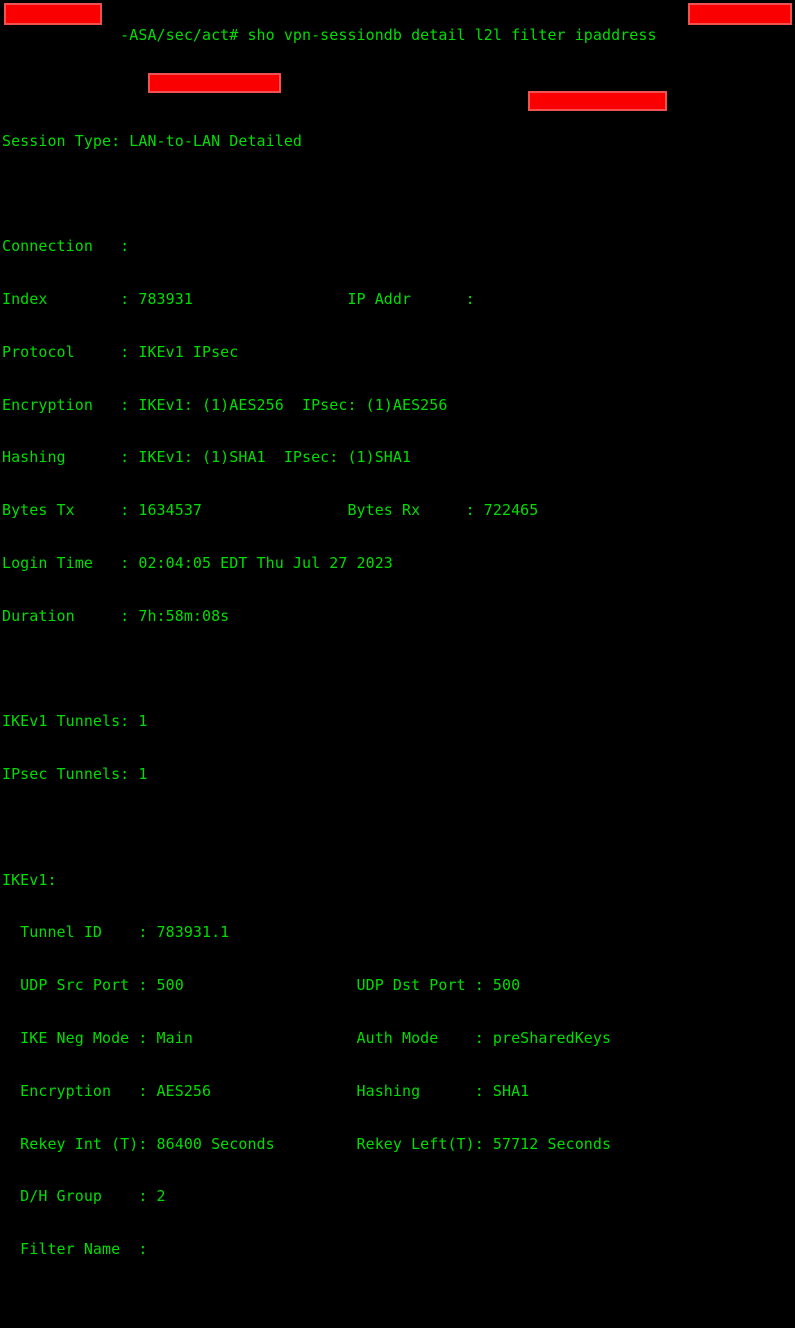  Describe the element at coordinates (53, 14) in the screenshot. I see `redaction-hostname` at that location.